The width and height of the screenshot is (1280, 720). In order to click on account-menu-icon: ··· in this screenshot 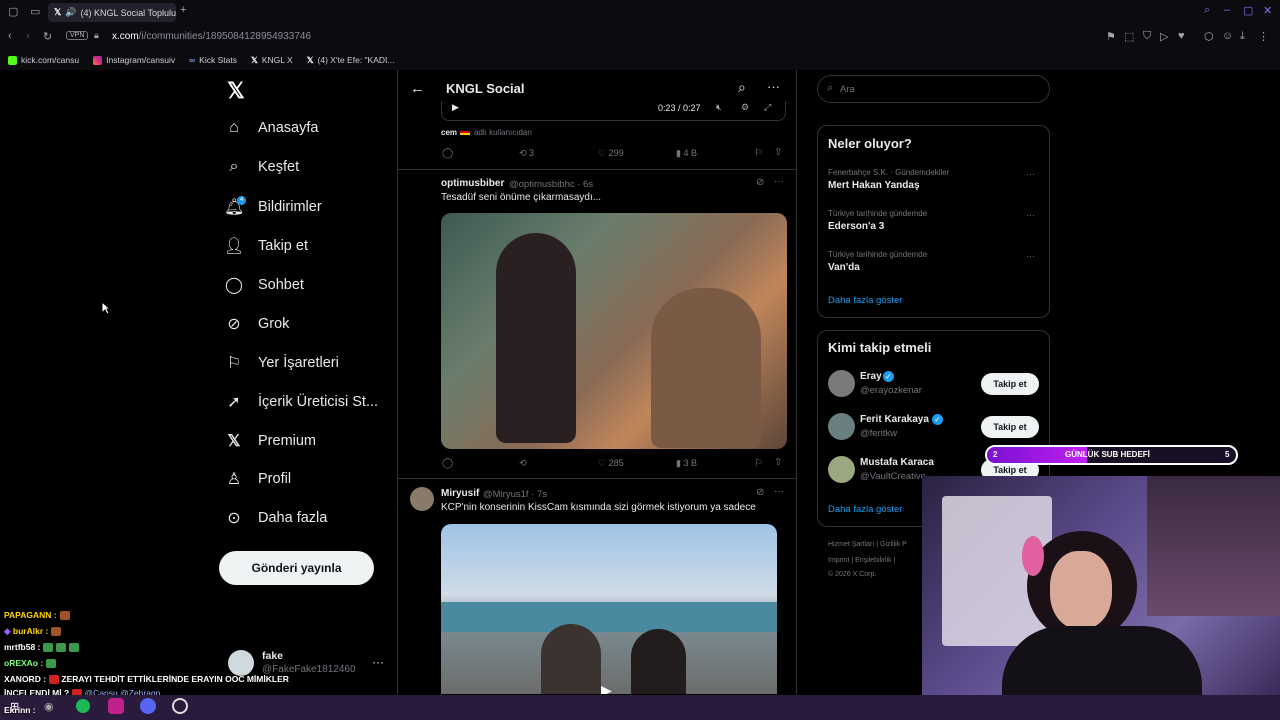, I will do `click(378, 662)`.